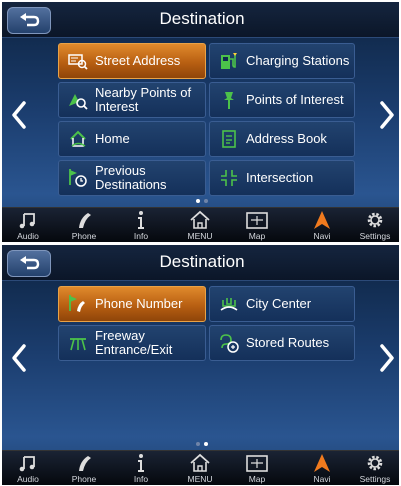  What do you see at coordinates (229, 304) in the screenshot?
I see `city-center-icon` at bounding box center [229, 304].